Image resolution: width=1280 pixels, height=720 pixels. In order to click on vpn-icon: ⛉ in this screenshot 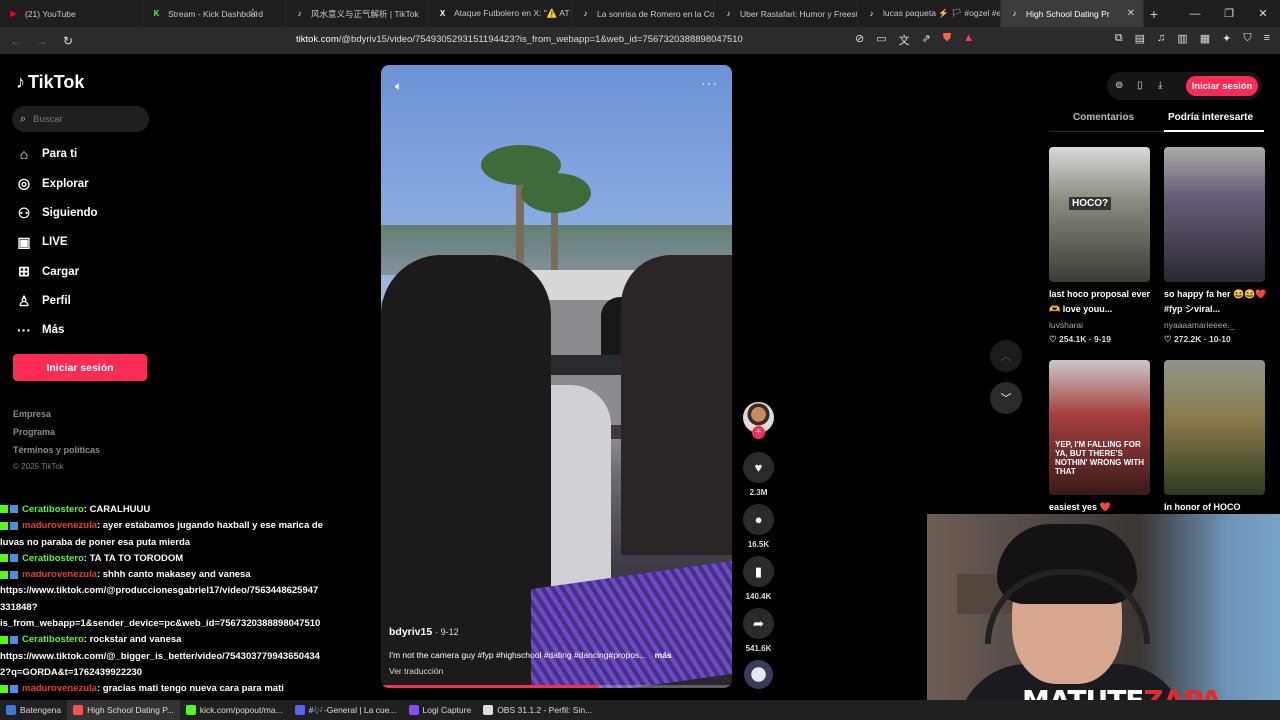, I will do `click(1247, 38)`.